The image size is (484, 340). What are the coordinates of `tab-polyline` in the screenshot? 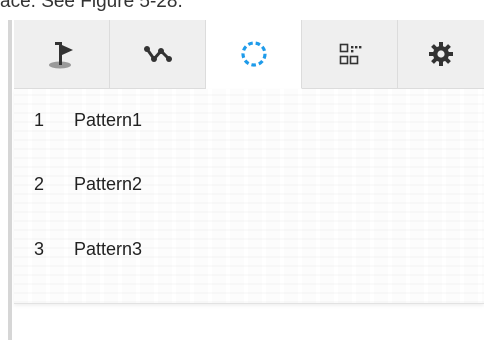 It's located at (158, 54).